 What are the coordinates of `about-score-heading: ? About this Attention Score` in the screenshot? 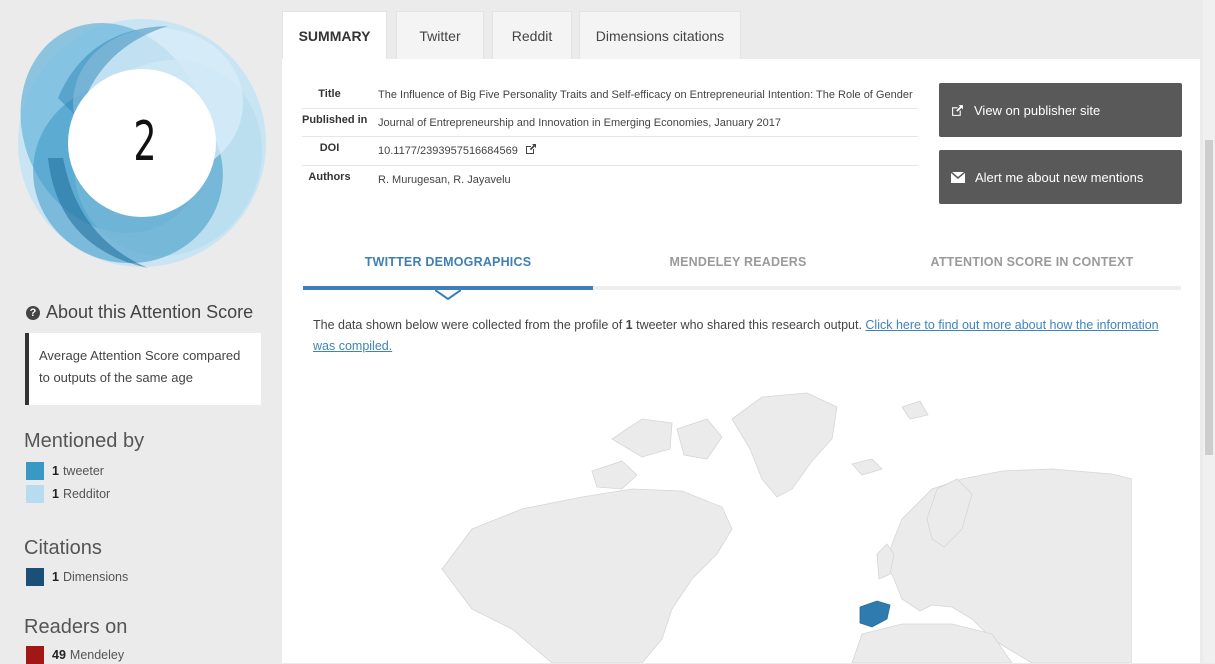 It's located at (139, 312).